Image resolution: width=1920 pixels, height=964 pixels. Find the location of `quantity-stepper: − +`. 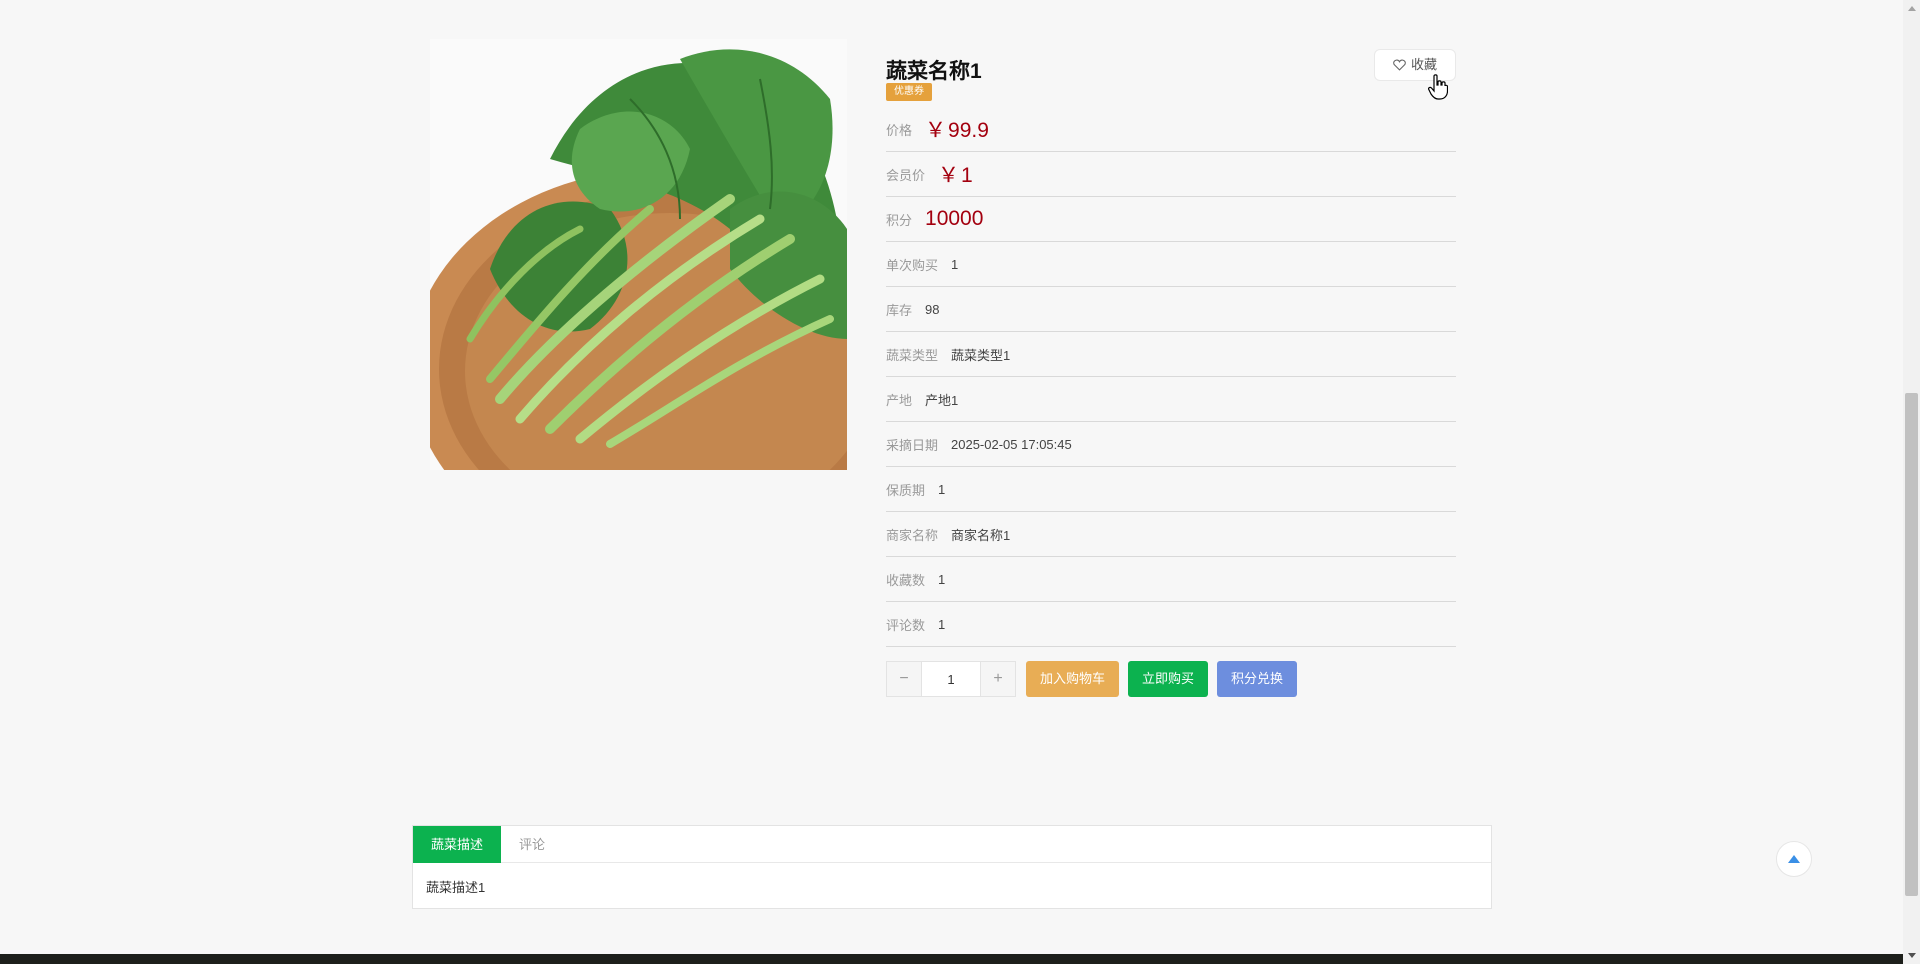

quantity-stepper: − + is located at coordinates (951, 679).